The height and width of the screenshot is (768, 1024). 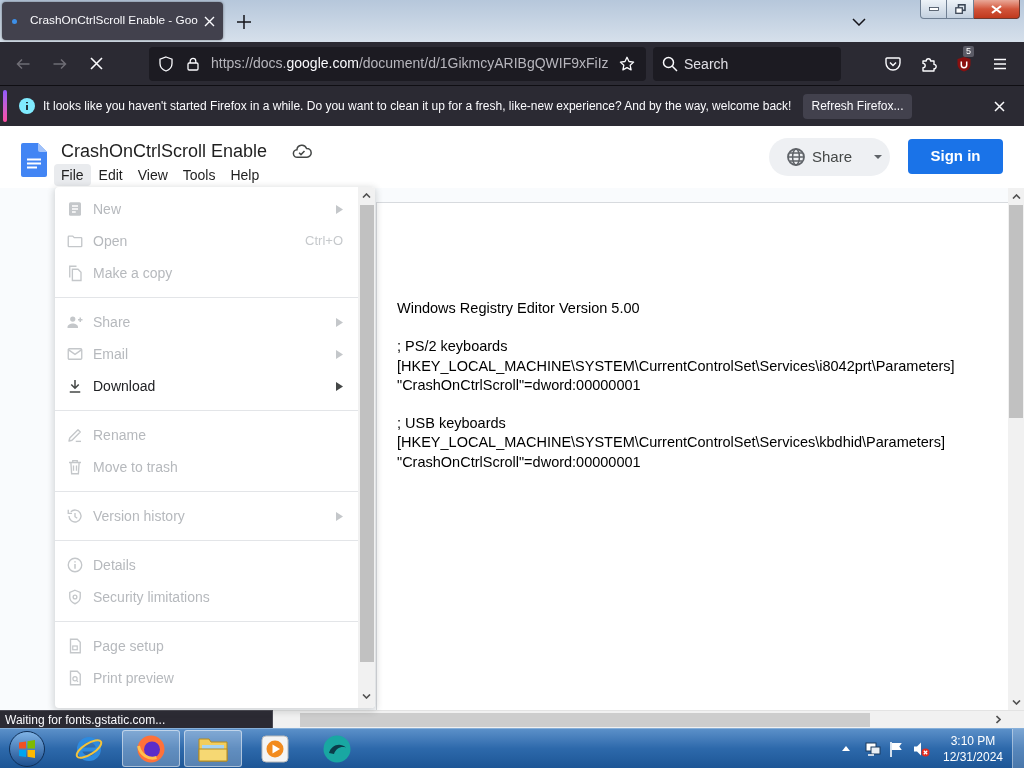 I want to click on menubar-item: Tools, so click(x=199, y=175).